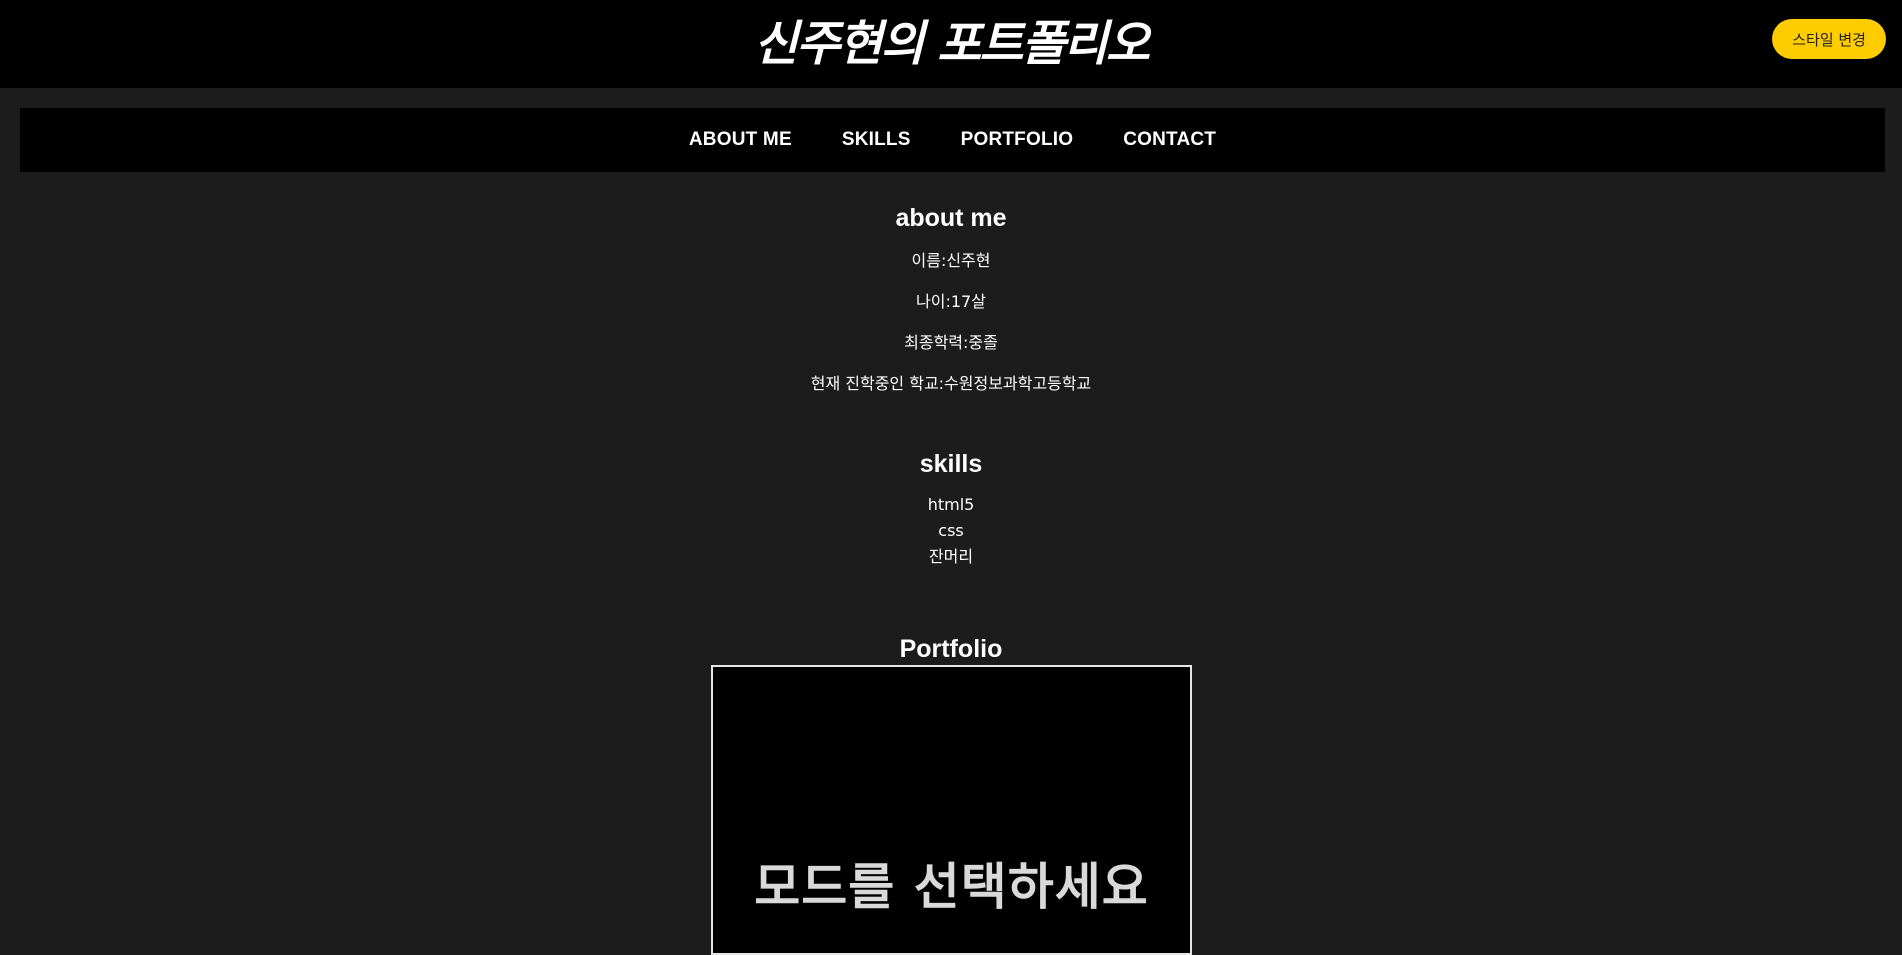  I want to click on skills-heading: skills, so click(951, 464).